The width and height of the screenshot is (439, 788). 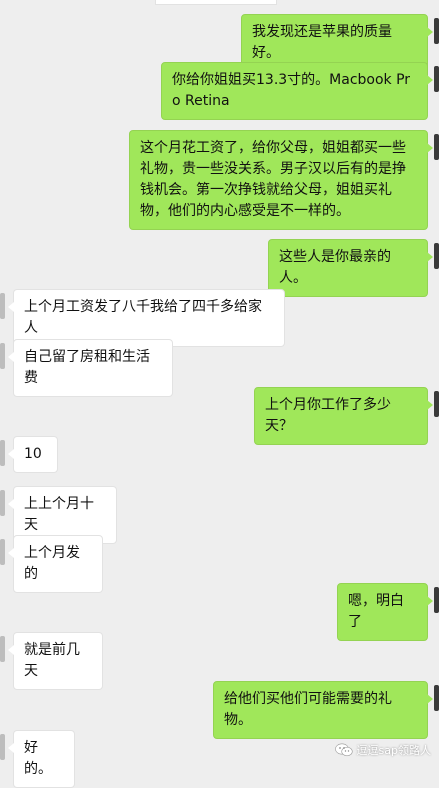 What do you see at coordinates (219, 564) in the screenshot?
I see `message-row-incoming: 上个月发的` at bounding box center [219, 564].